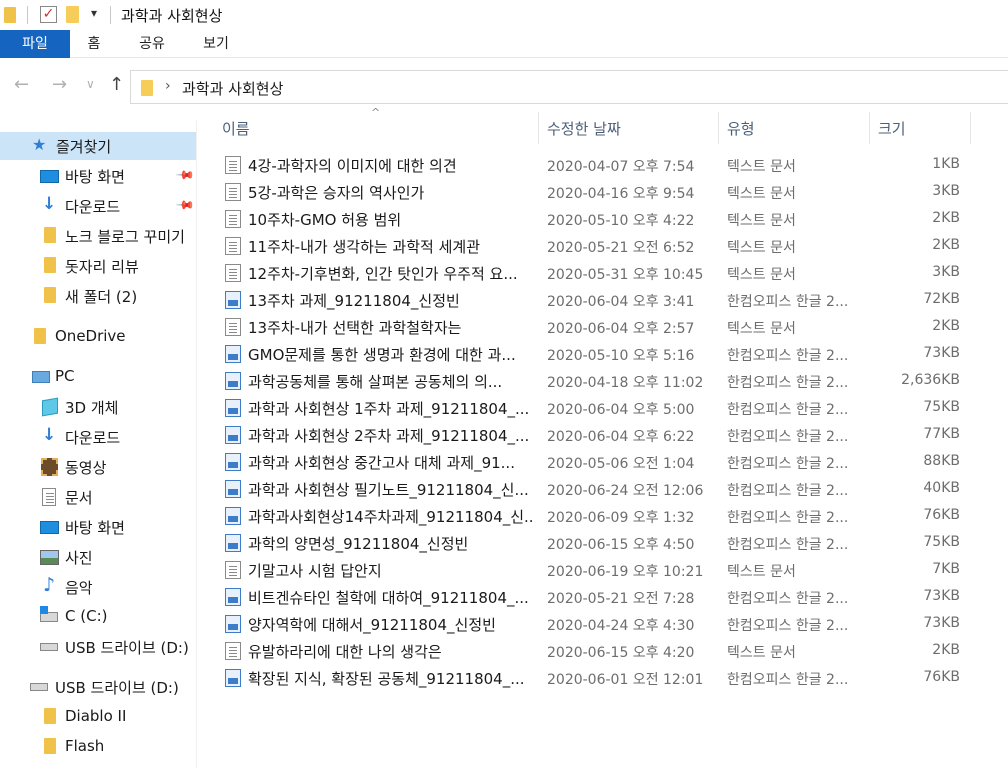  What do you see at coordinates (941, 542) in the screenshot?
I see `file-size: 75KB` at bounding box center [941, 542].